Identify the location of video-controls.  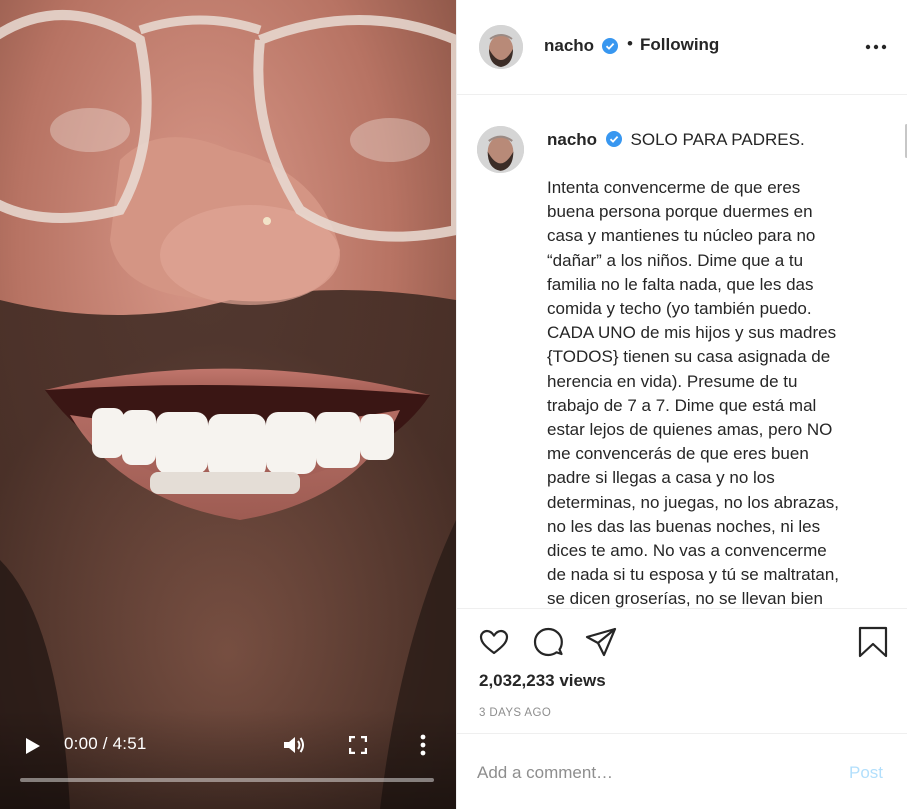
(228, 759).